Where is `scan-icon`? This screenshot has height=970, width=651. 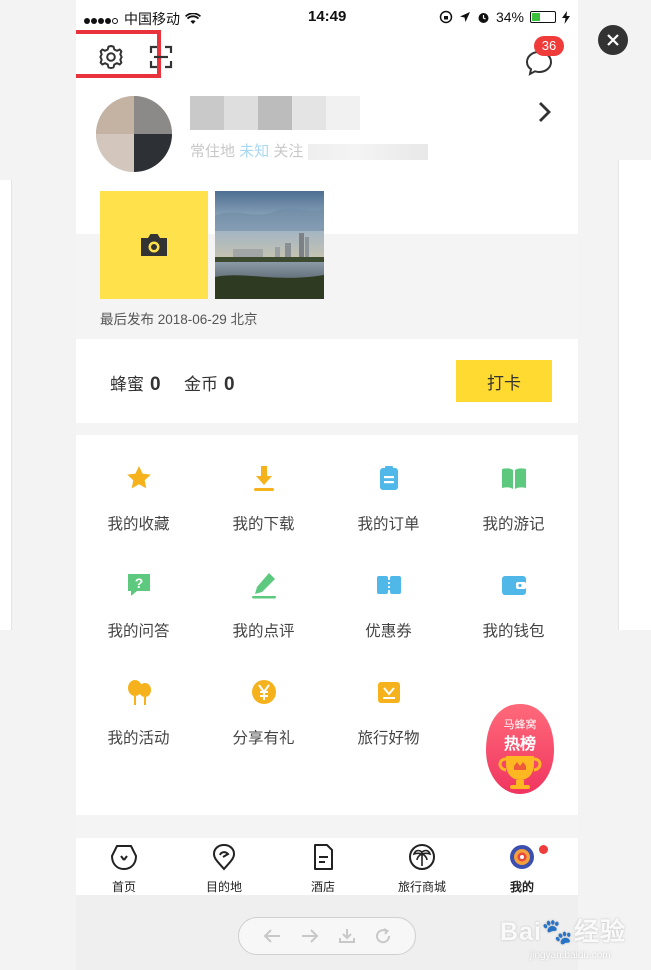
scan-icon is located at coordinates (161, 57).